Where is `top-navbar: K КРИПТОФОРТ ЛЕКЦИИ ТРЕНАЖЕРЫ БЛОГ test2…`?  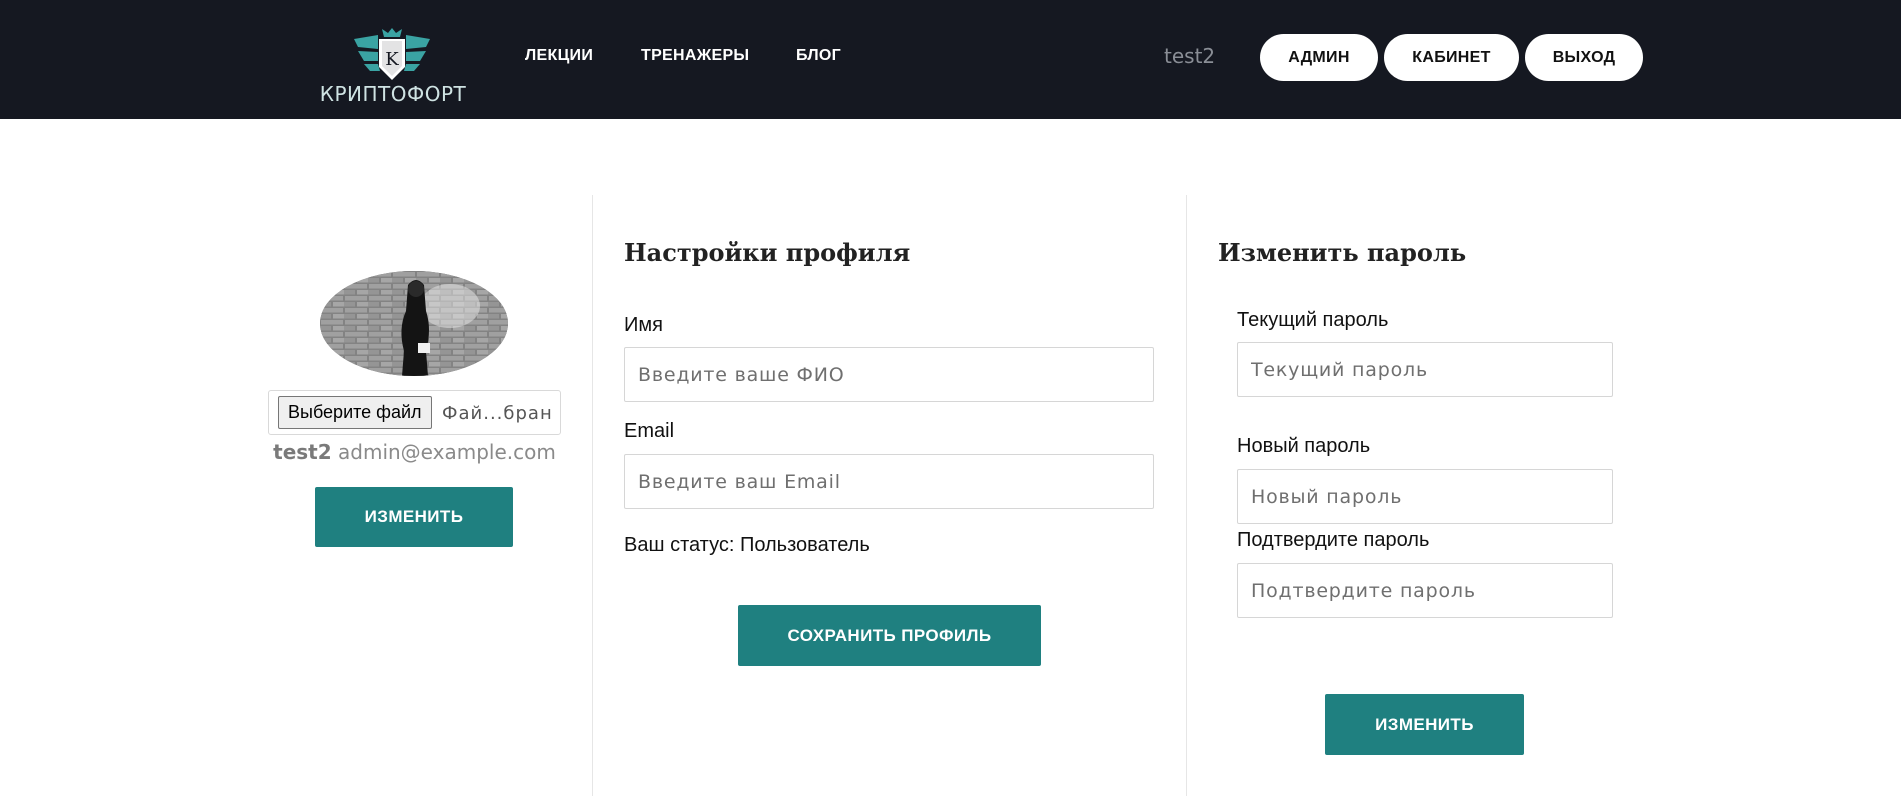 top-navbar: K КРИПТОФОРТ ЛЕКЦИИ ТРЕНАЖЕРЫ БЛОГ test2… is located at coordinates (950, 59).